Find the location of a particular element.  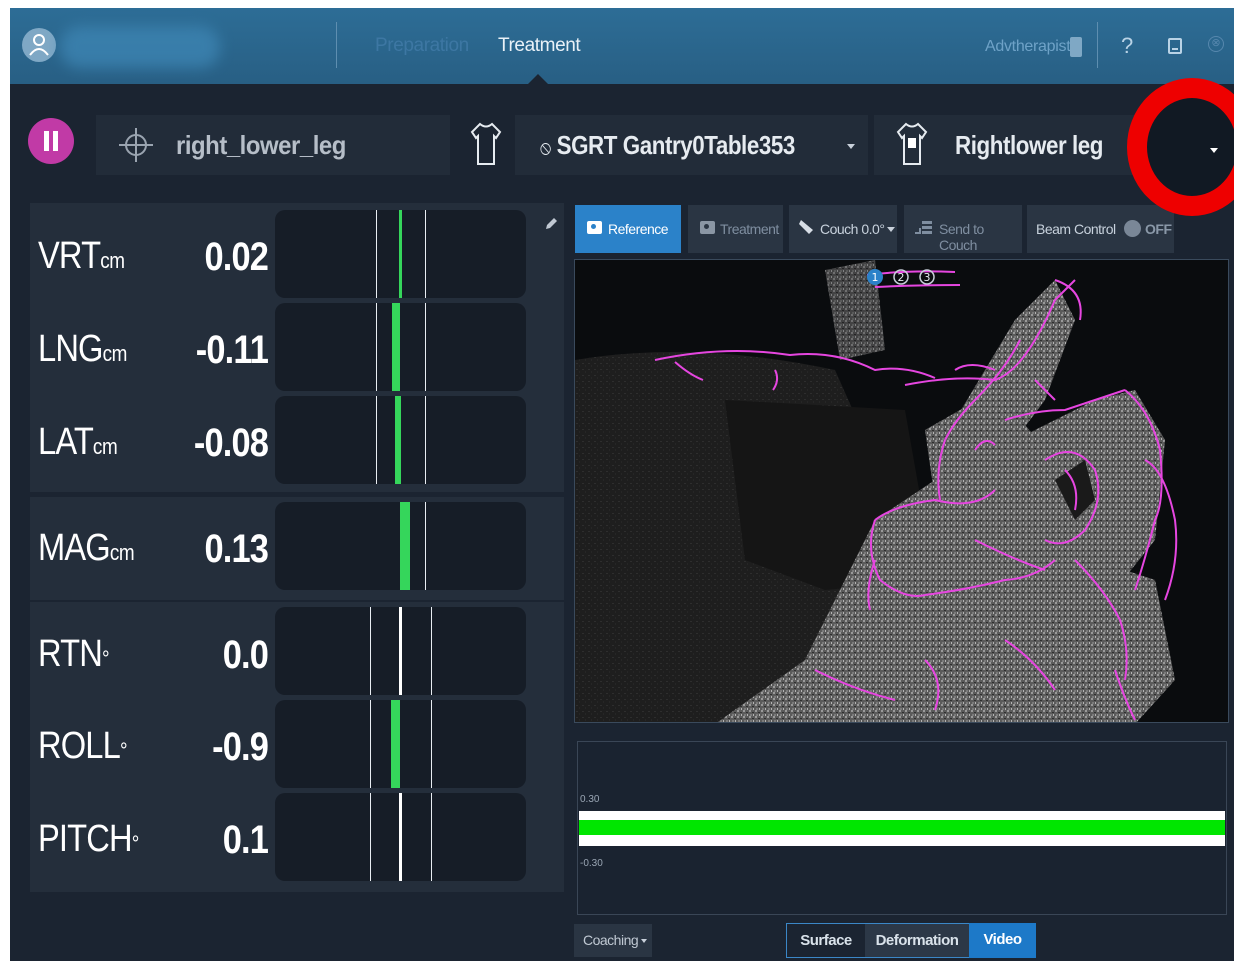

title-bar: Preparation Treatment Advtherapist ? ⊗ is located at coordinates (622, 46).